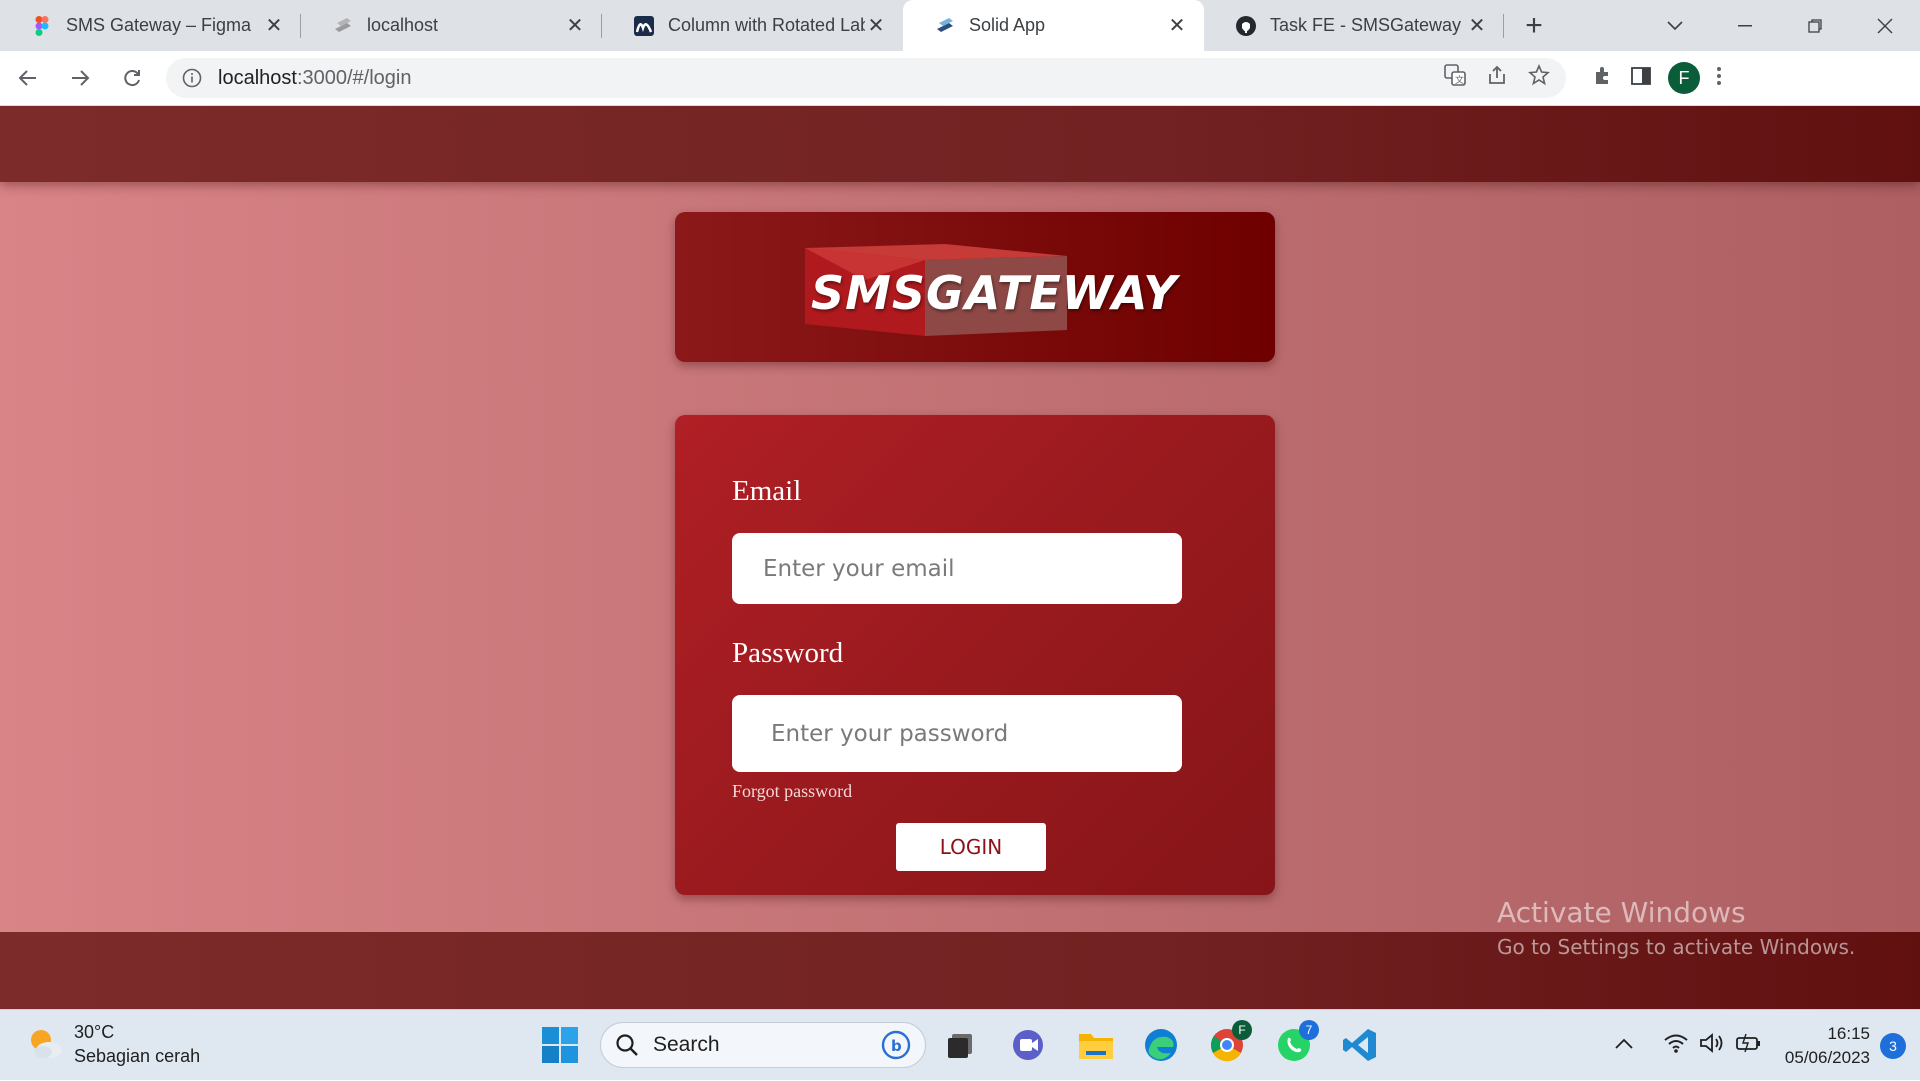 This screenshot has width=1920, height=1081. I want to click on amcharts-icon, so click(644, 25).